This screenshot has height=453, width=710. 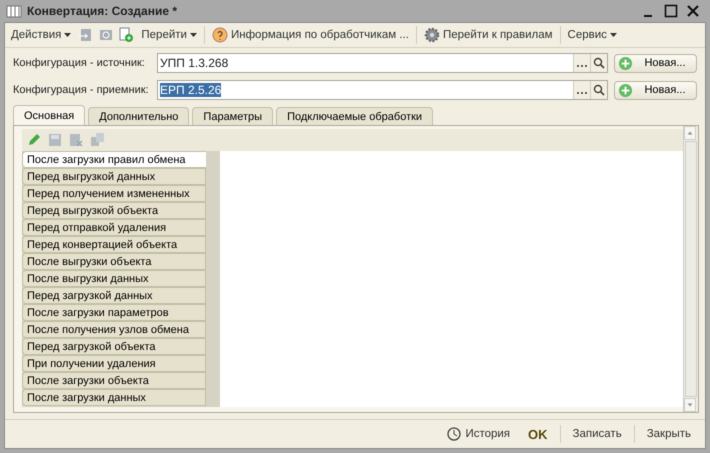 I want to click on handler-tab: Перед выгрузкой данных, so click(x=114, y=176).